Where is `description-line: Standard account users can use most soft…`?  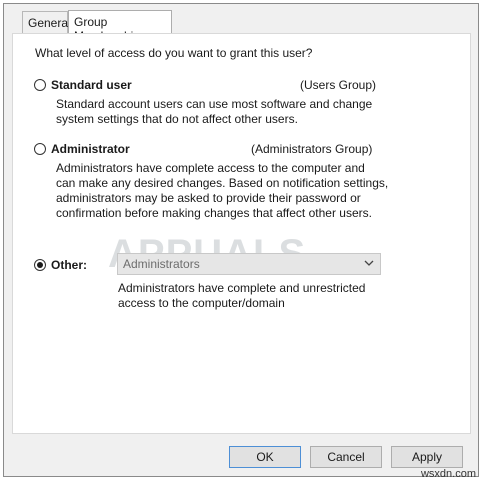
description-line: Standard account users can use most soft… is located at coordinates (214, 104).